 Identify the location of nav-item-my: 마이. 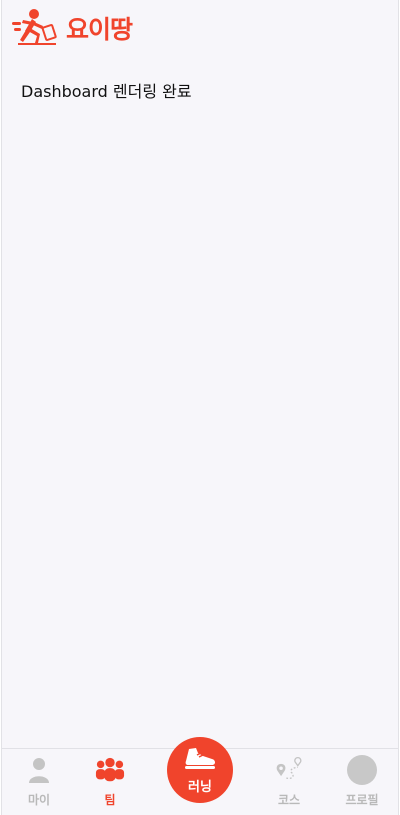
(39, 782).